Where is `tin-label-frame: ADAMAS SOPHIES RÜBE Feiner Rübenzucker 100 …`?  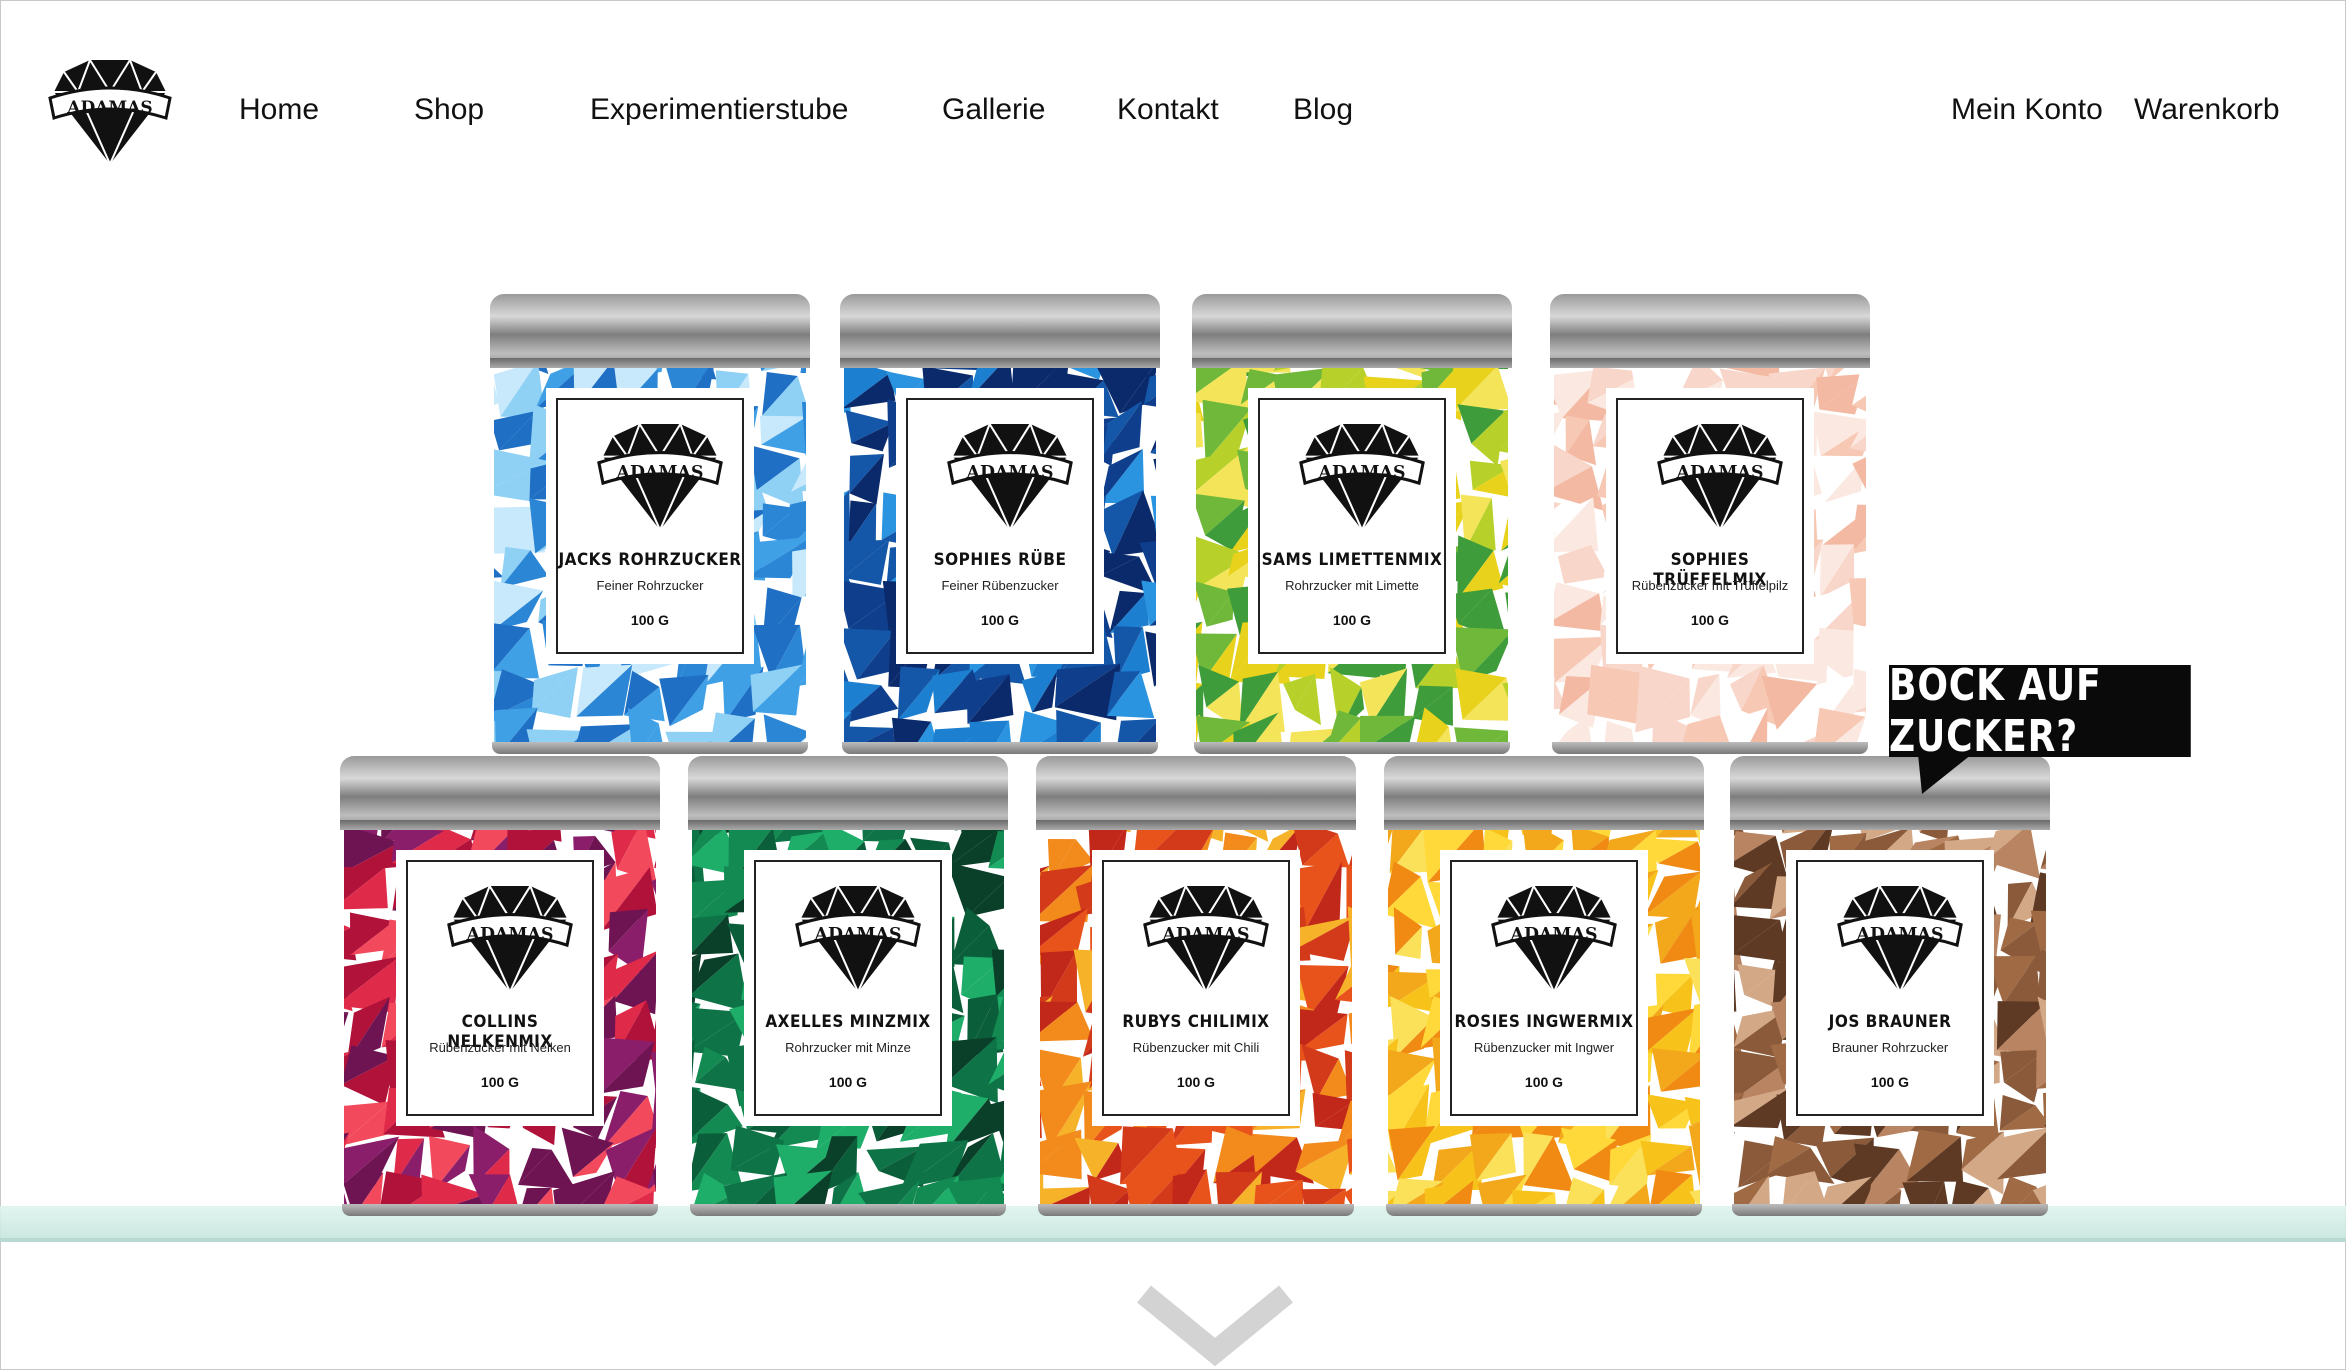 tin-label-frame: ADAMAS SOPHIES RÜBE Feiner Rübenzucker 100 … is located at coordinates (1000, 526).